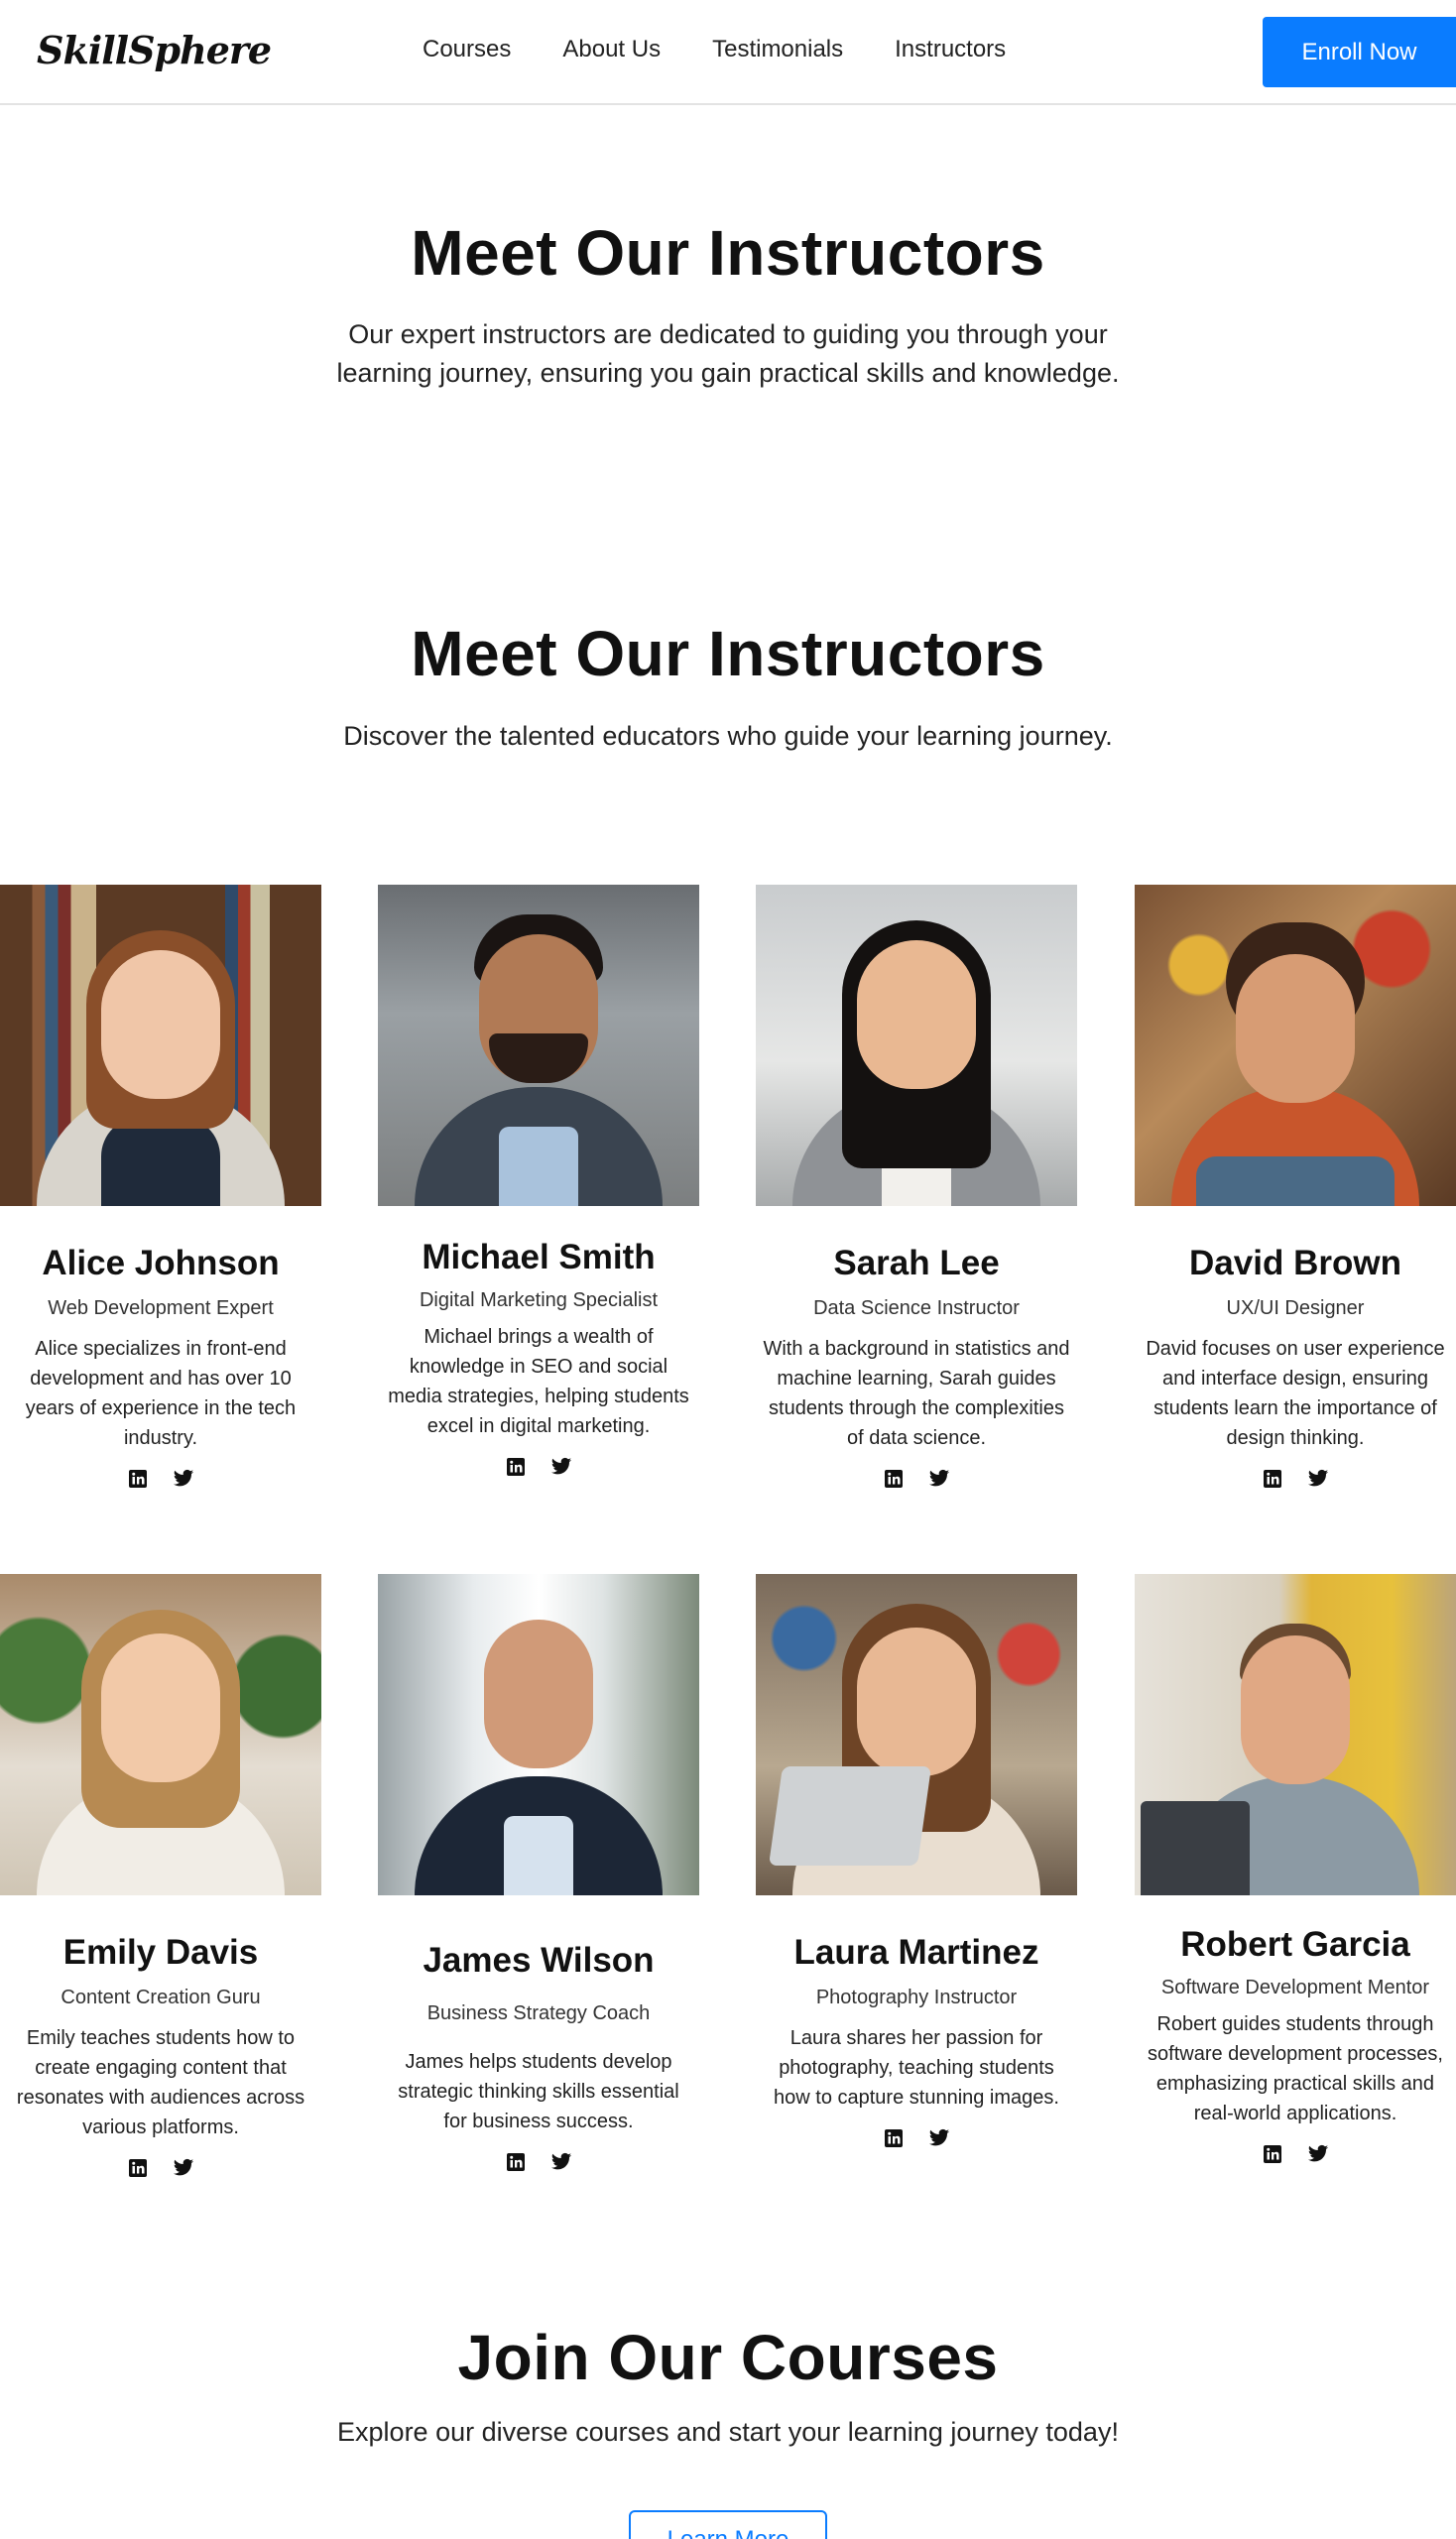 The image size is (1456, 2539). I want to click on instructor-name: James Wilson, so click(539, 1961).